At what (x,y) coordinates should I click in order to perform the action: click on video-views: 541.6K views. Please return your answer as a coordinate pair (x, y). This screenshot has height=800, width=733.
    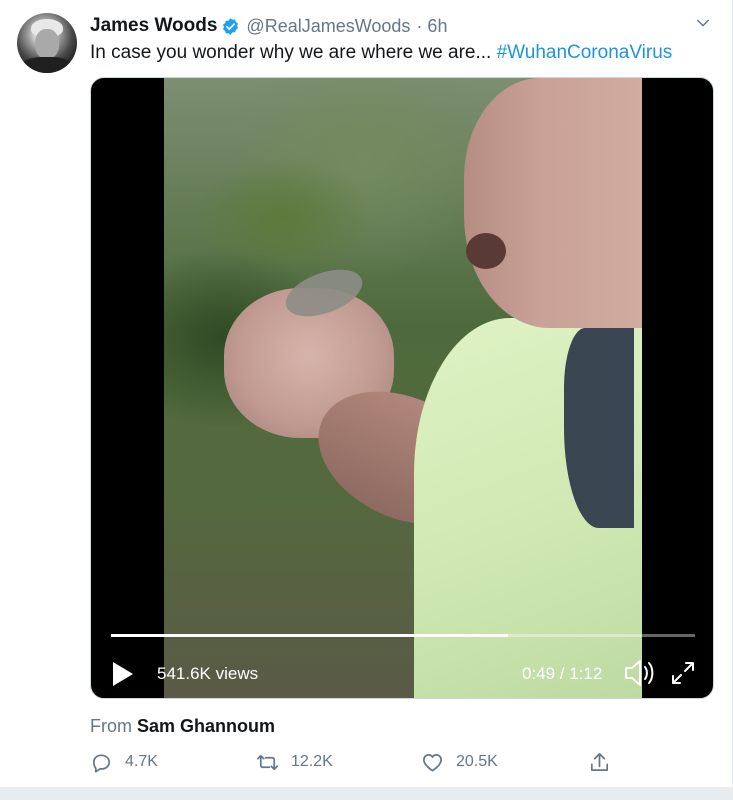
    Looking at the image, I should click on (208, 673).